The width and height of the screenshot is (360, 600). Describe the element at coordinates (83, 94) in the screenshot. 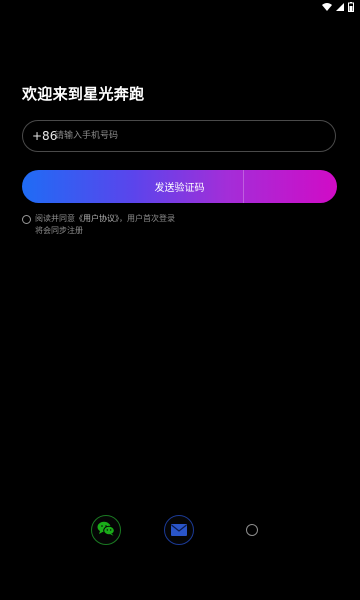

I see `page-title: 欢迎来到星光奔跑` at that location.